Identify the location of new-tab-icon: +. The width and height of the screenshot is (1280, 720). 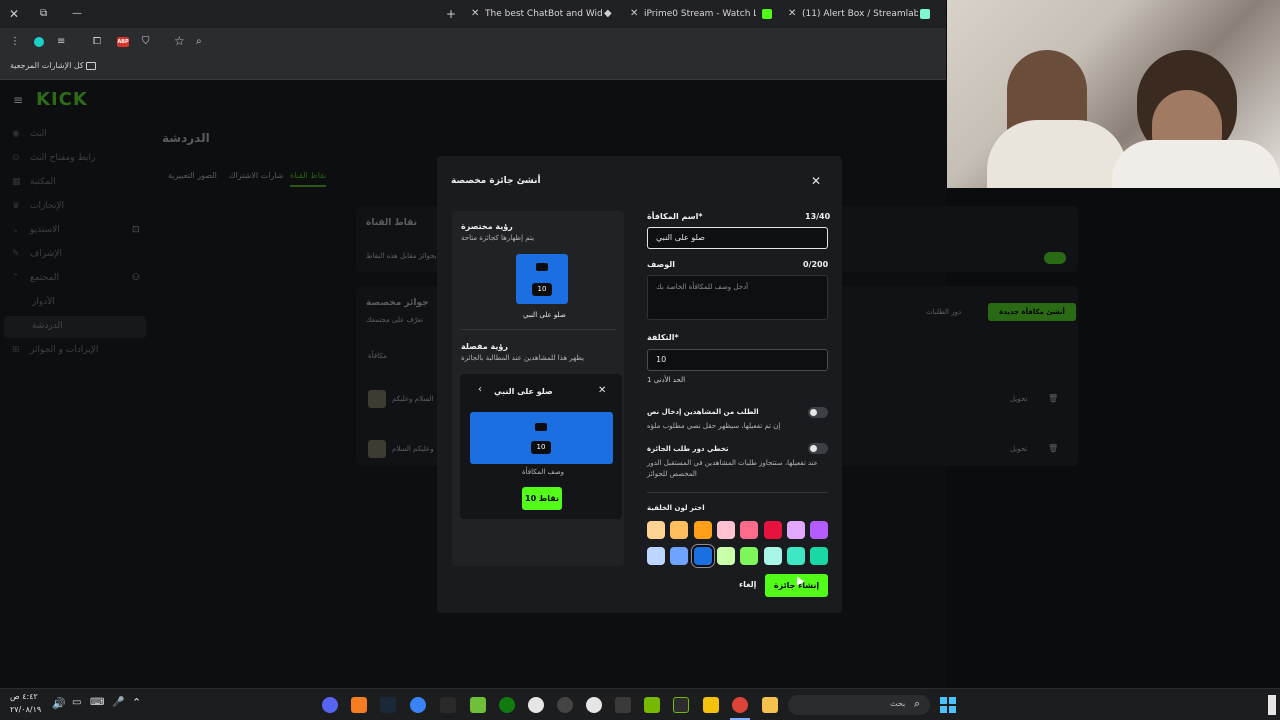
(451, 14).